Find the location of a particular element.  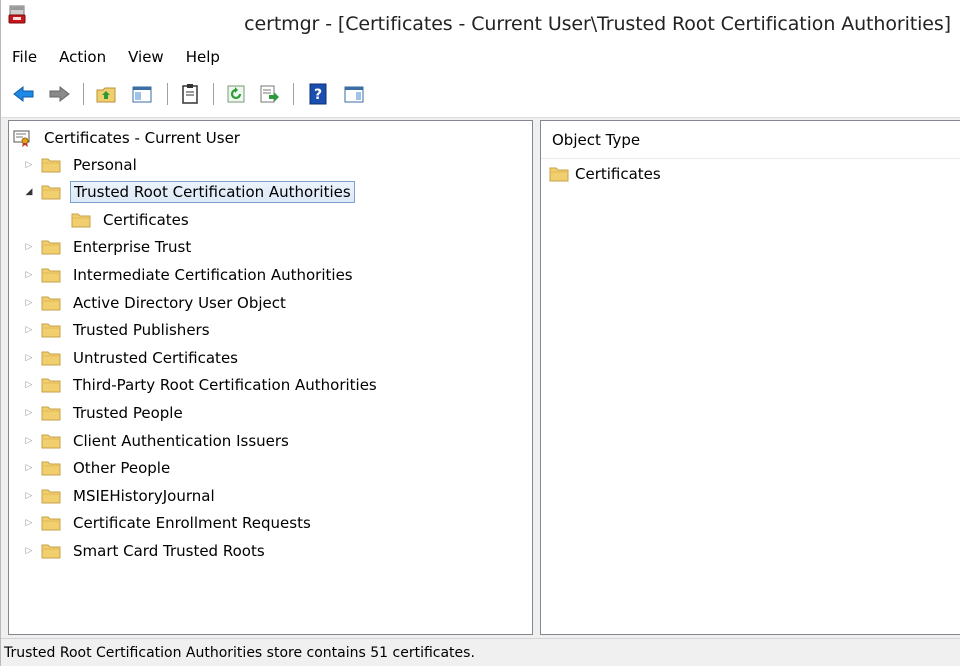

tree-item: ▷ Client Authentication Issuers is located at coordinates (157, 440).